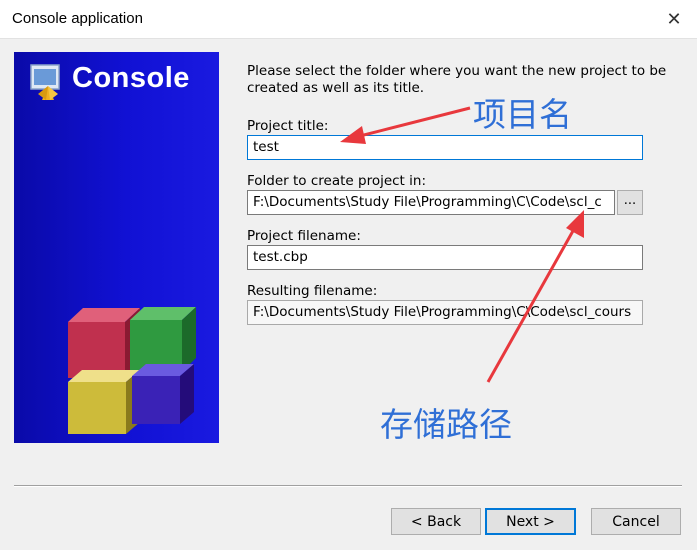 Image resolution: width=697 pixels, height=550 pixels. What do you see at coordinates (674, 19) in the screenshot?
I see `close-icon: ✕` at bounding box center [674, 19].